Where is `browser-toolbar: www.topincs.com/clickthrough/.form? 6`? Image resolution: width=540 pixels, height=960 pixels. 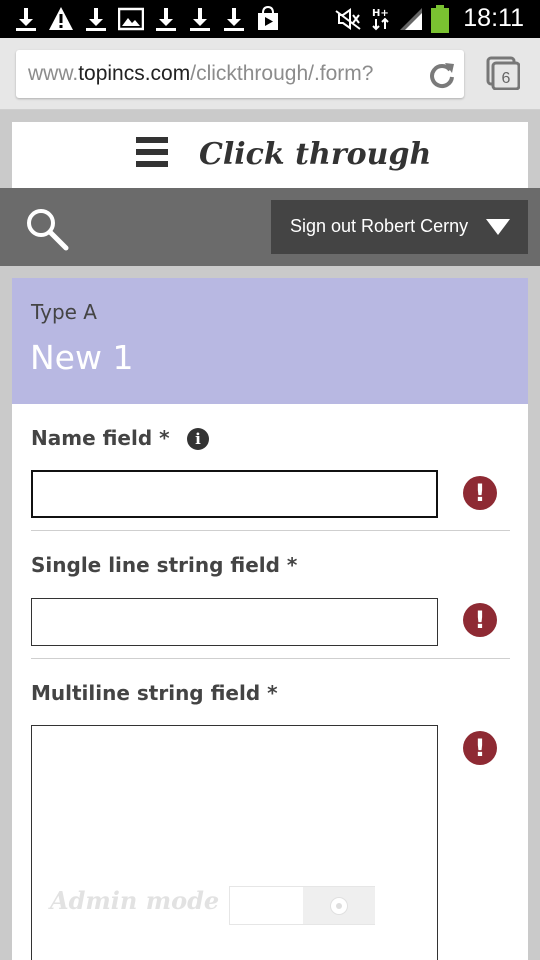
browser-toolbar: www.topincs.com/clickthrough/.form? 6 is located at coordinates (270, 74).